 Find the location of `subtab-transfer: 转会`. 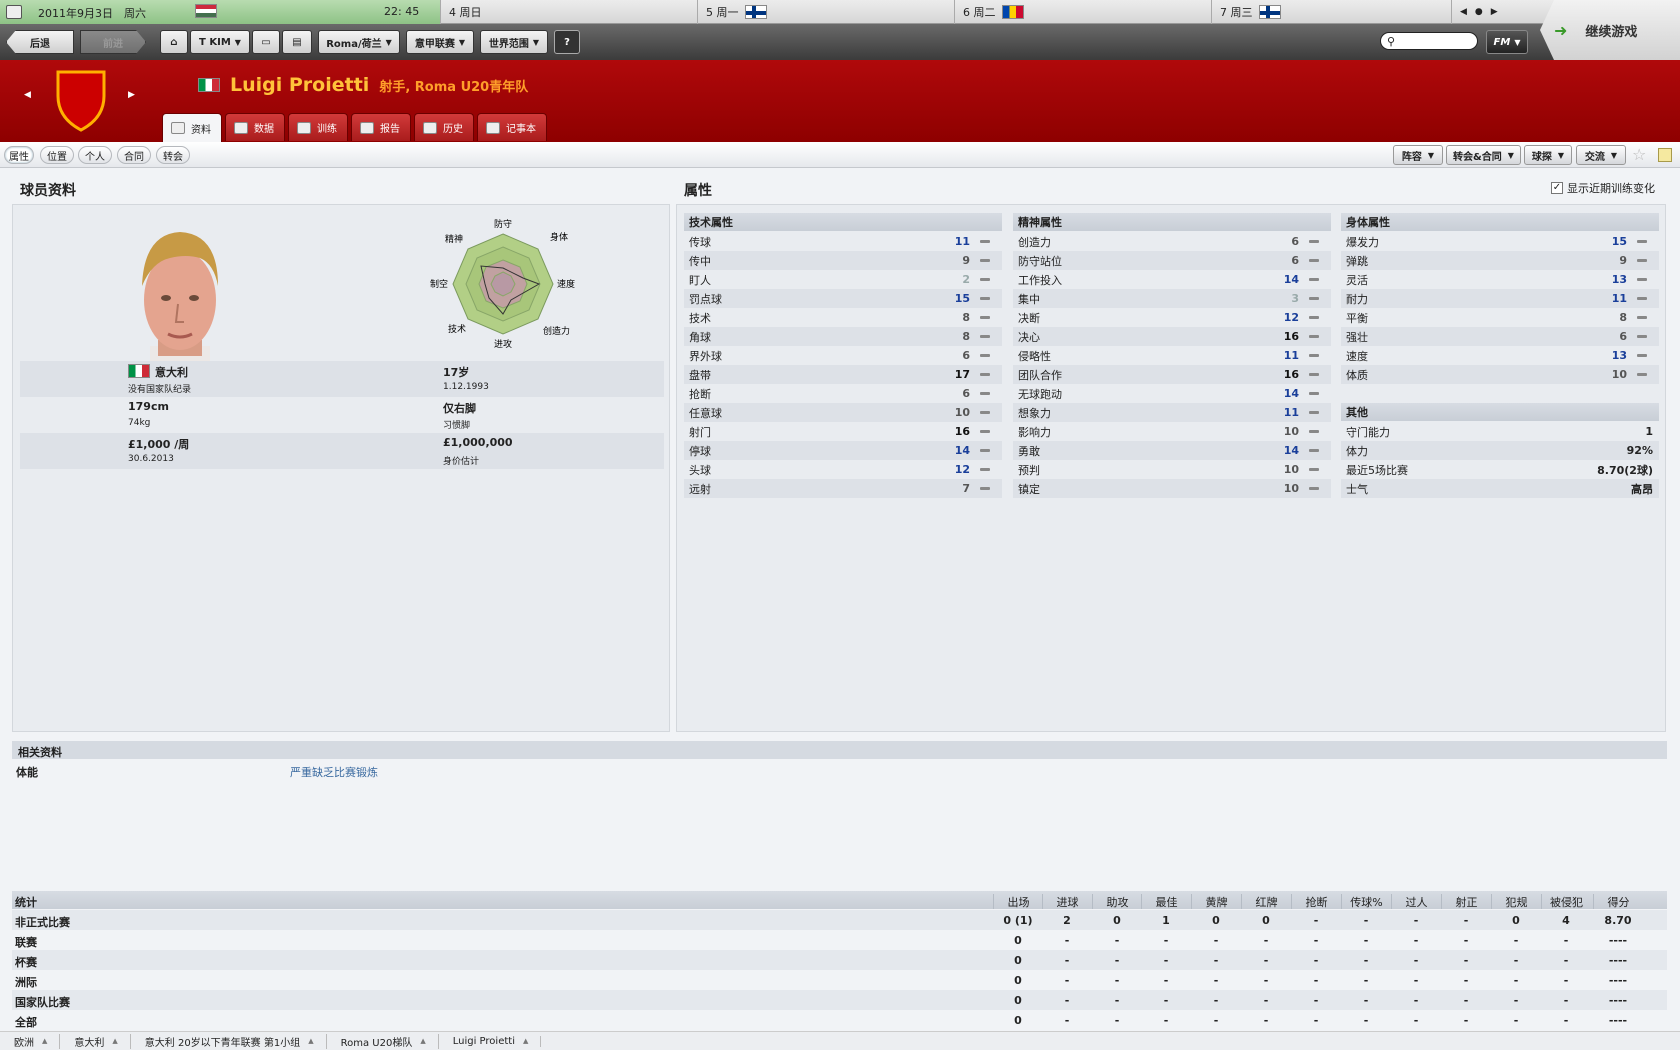

subtab-transfer: 转会 is located at coordinates (173, 155).